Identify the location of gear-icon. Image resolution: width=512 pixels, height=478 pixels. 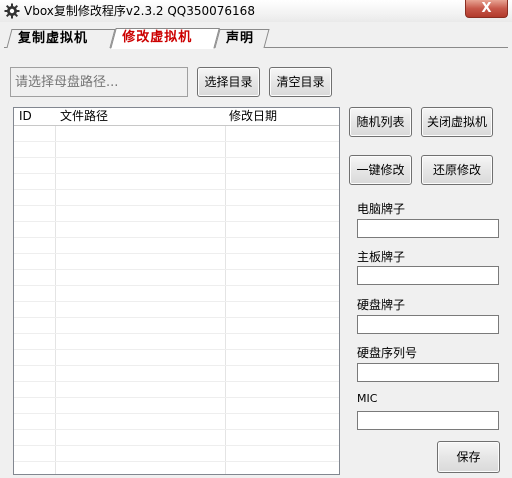
(12, 11).